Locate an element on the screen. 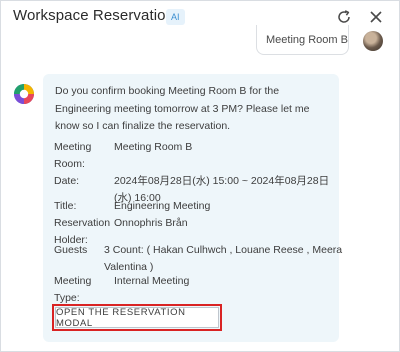  refresh-button is located at coordinates (344, 17).